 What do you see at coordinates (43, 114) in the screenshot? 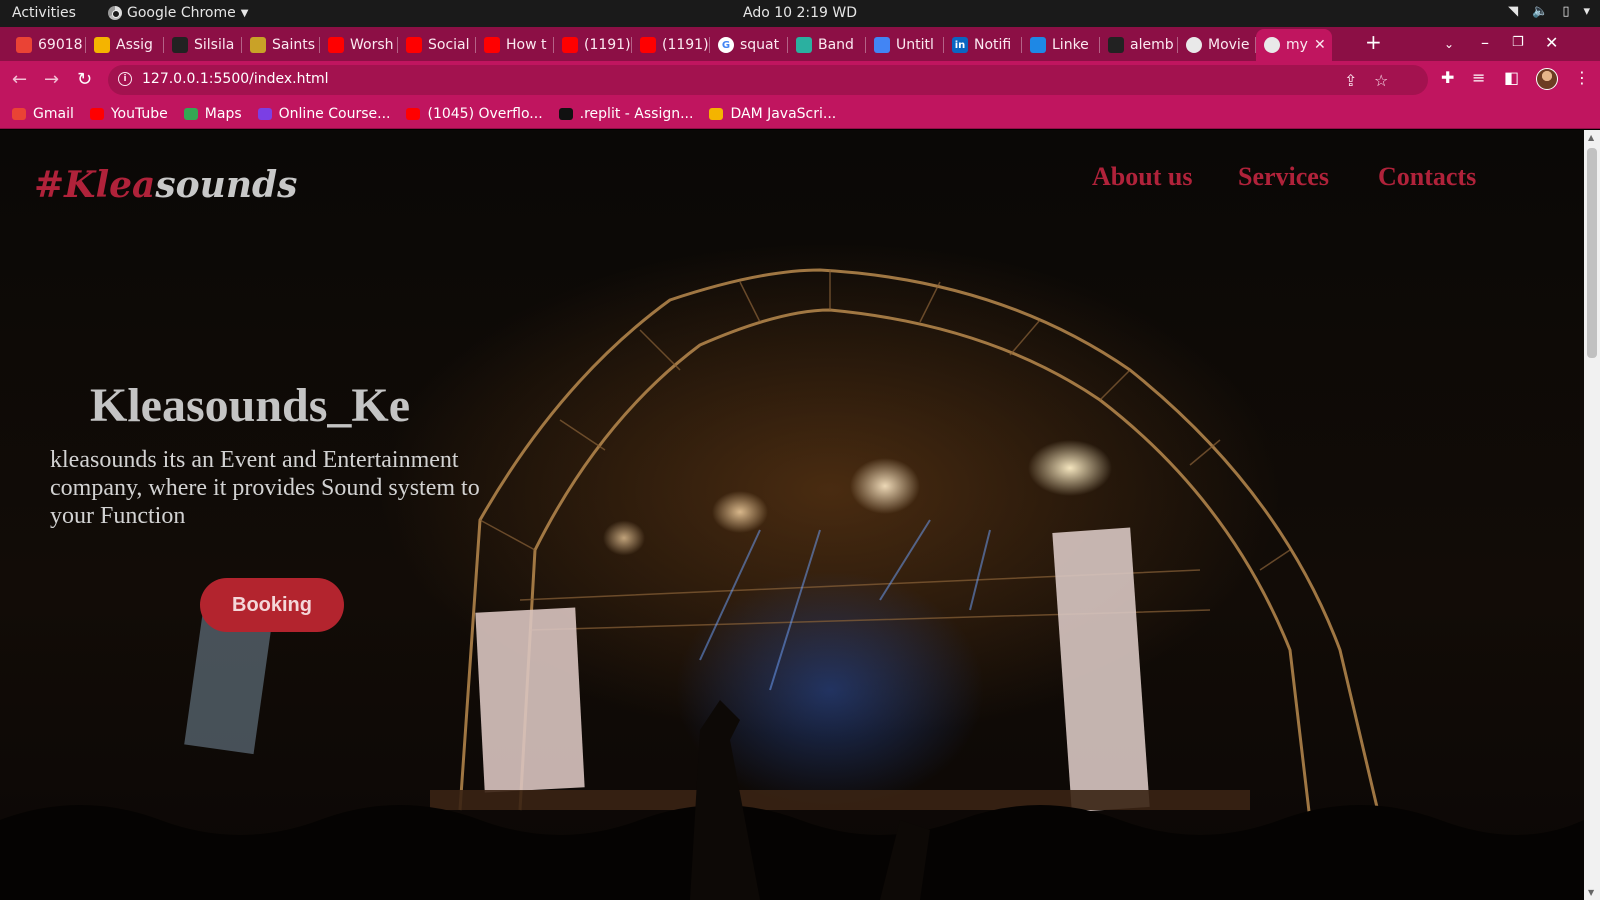
I see `bookmark-item: Gmail` at bounding box center [43, 114].